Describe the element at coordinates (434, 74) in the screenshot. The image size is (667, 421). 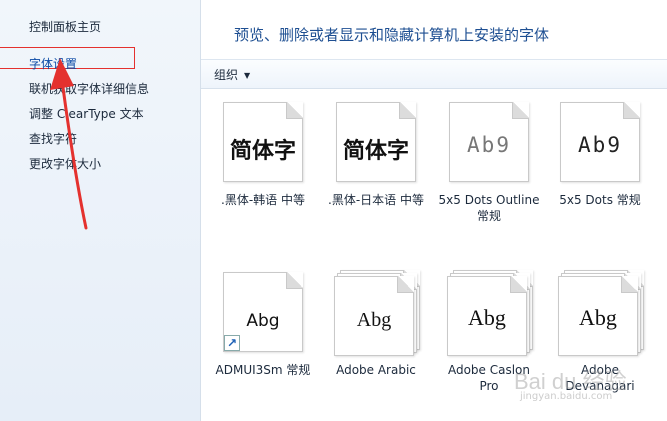
I see `toolbar: 组织 ▼` at that location.